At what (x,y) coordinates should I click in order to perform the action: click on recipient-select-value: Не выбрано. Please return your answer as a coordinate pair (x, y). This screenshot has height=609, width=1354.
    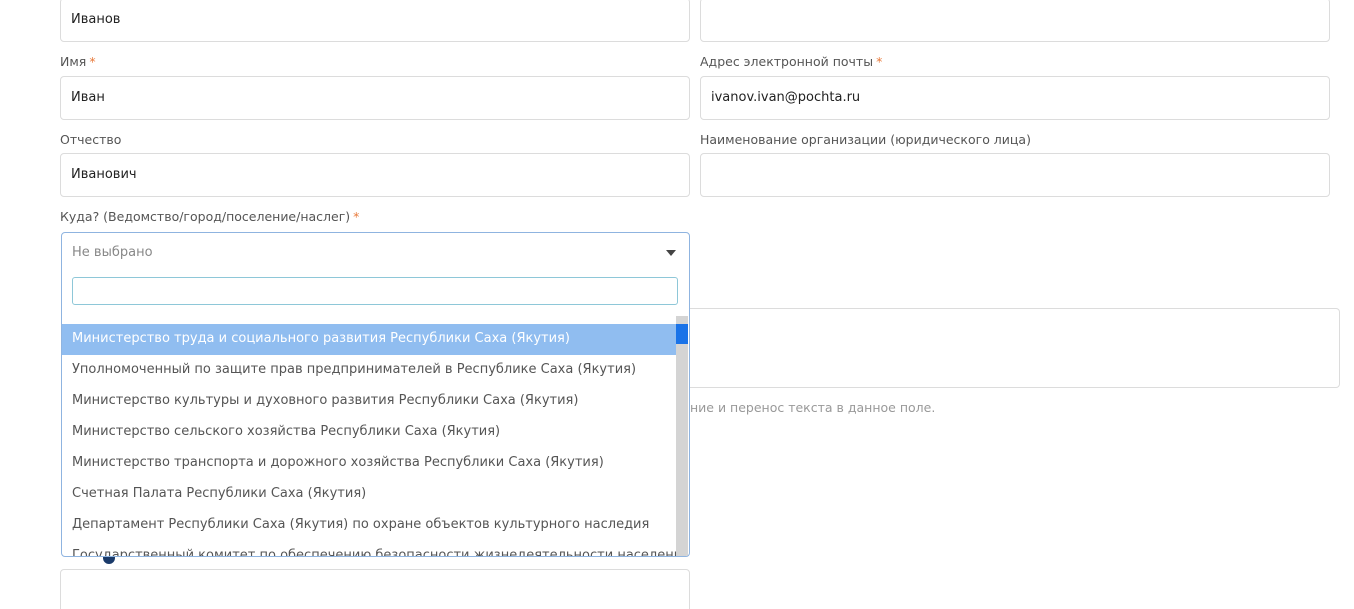
    Looking at the image, I should click on (375, 253).